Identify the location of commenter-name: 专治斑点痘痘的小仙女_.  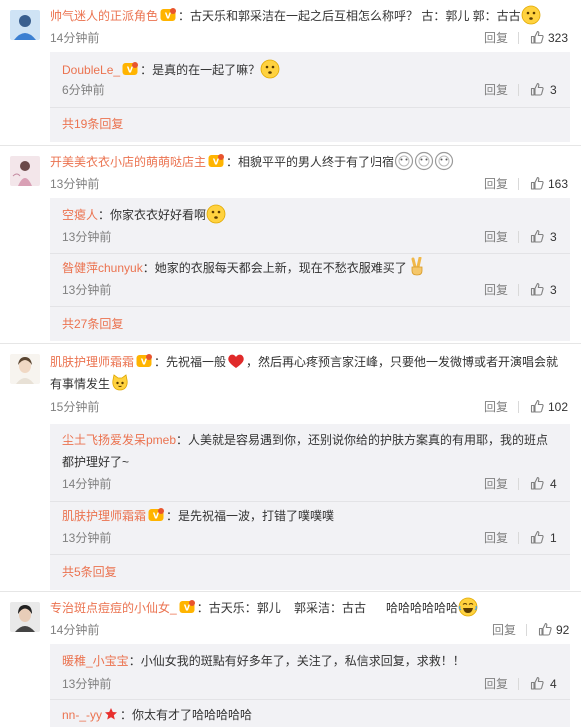
(113, 608).